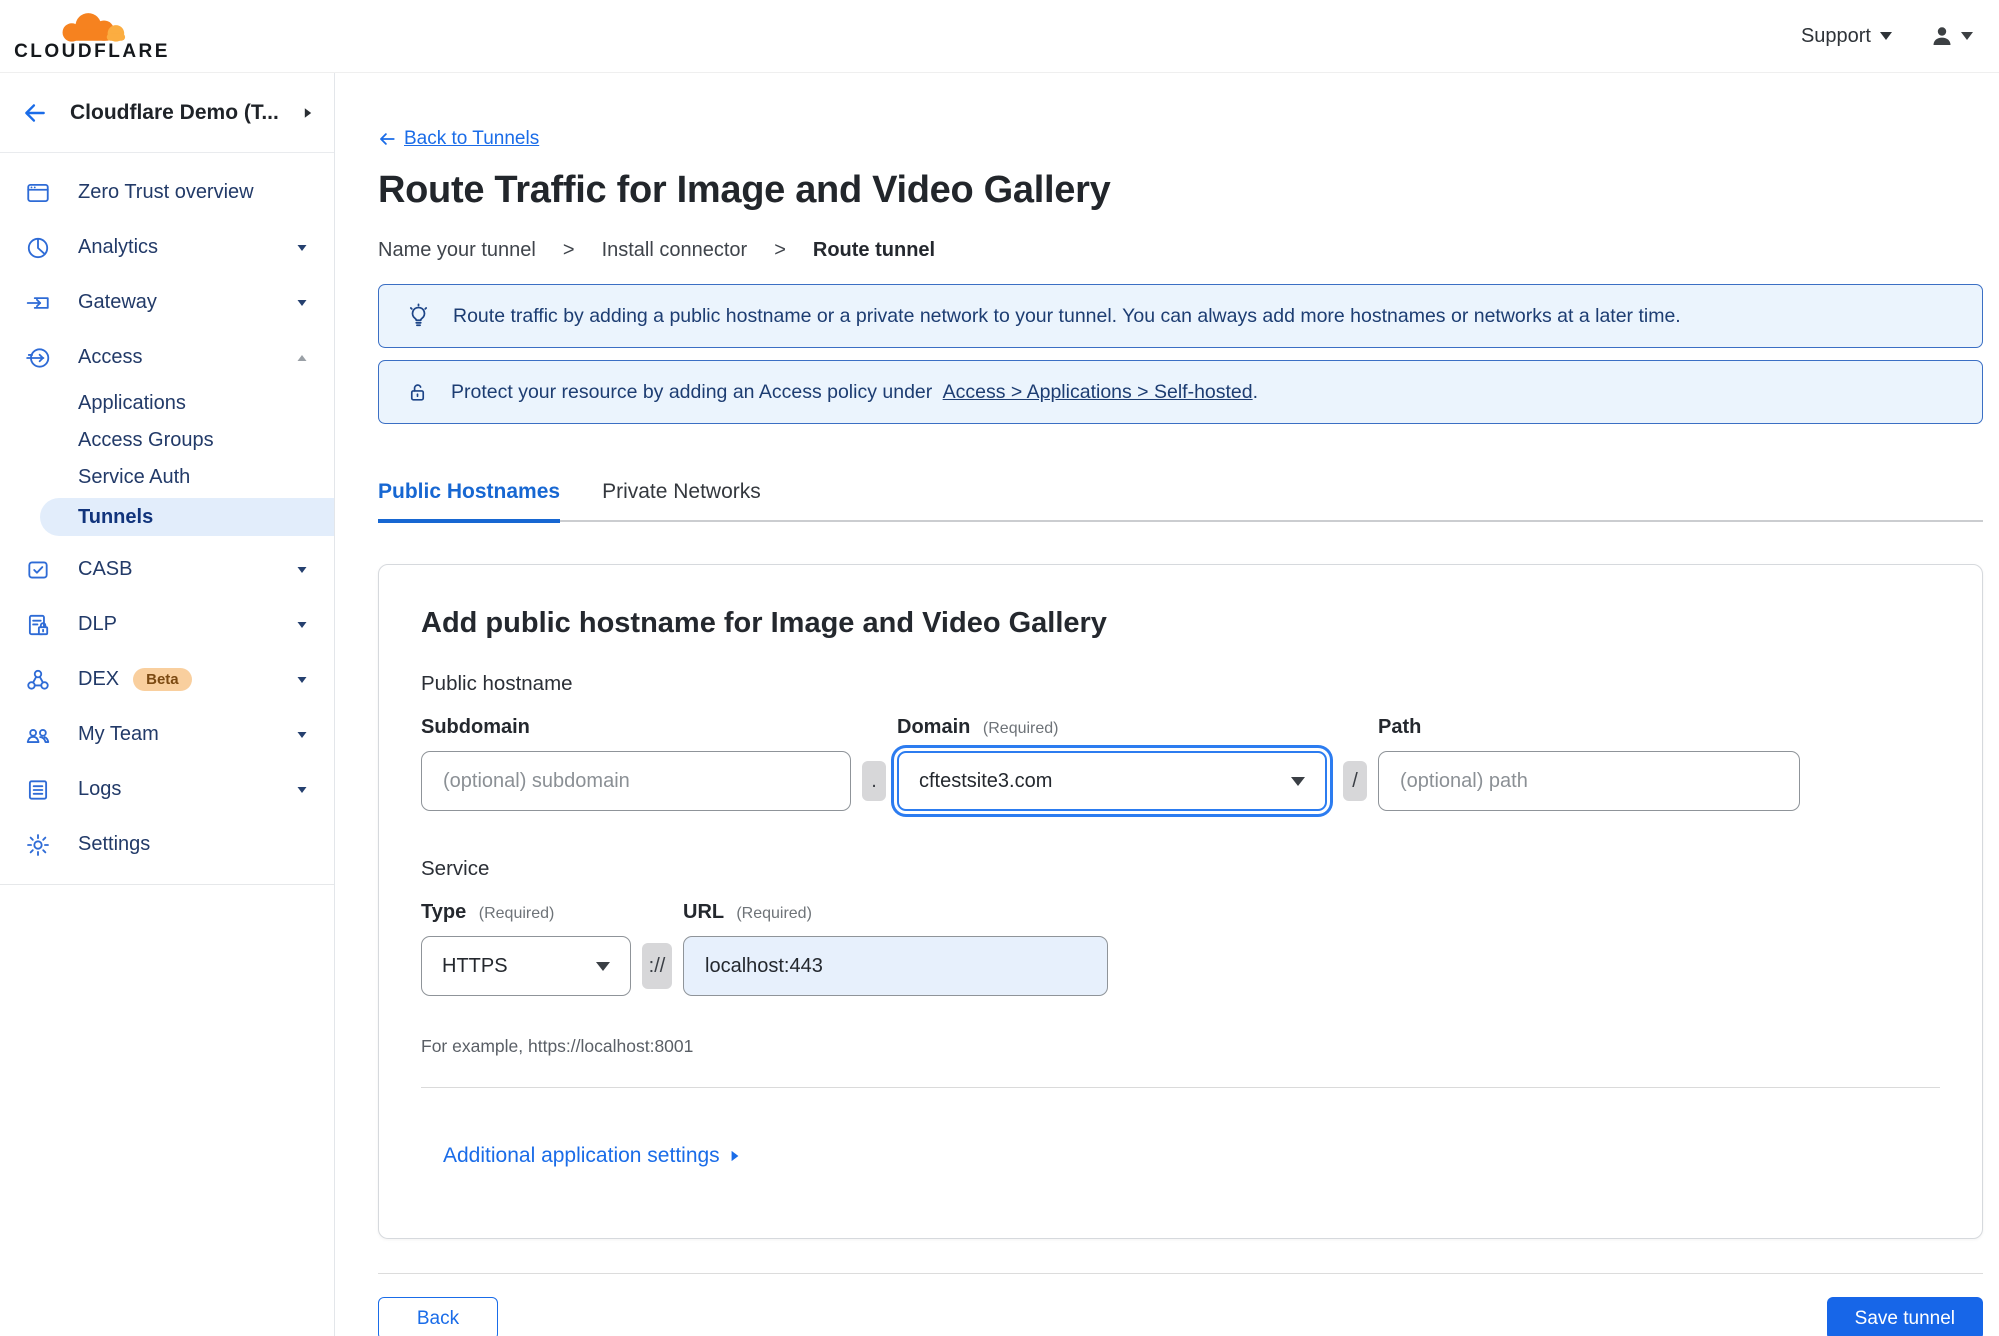 The width and height of the screenshot is (1999, 1336). Describe the element at coordinates (387, 139) in the screenshot. I see `left-arrow-icon` at that location.